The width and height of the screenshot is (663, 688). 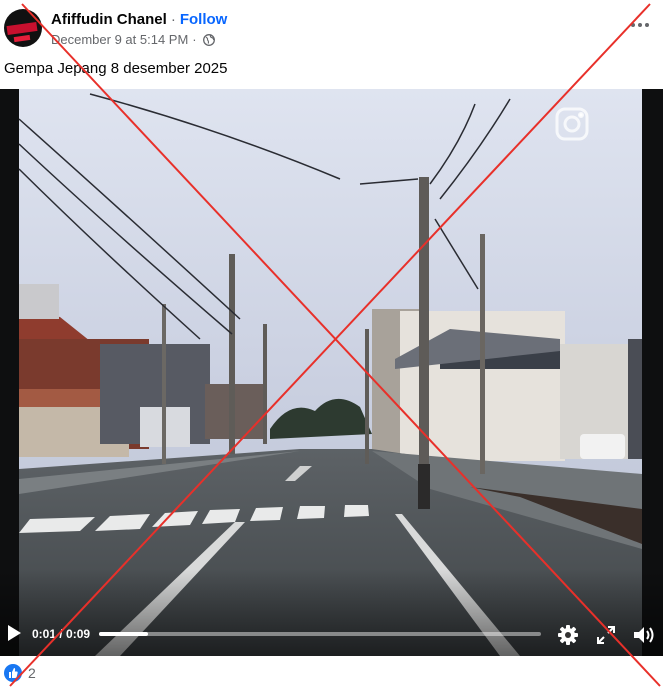 What do you see at coordinates (13, 673) in the screenshot?
I see `like-icon` at bounding box center [13, 673].